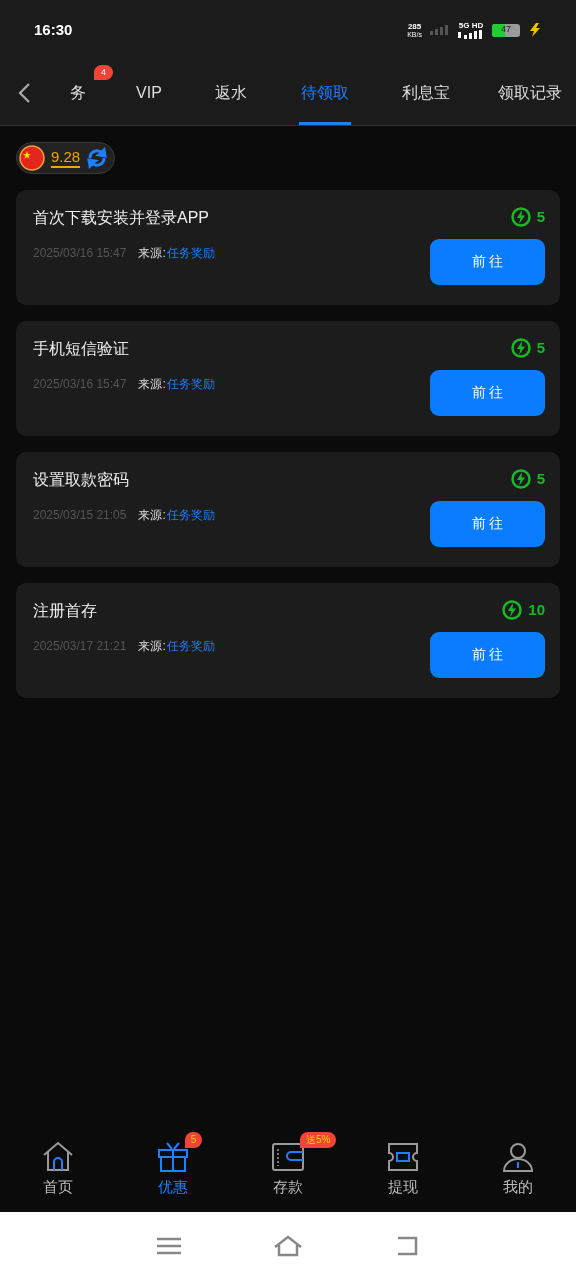  Describe the element at coordinates (318, 1140) in the screenshot. I see `notification-badge: 送5%` at that location.